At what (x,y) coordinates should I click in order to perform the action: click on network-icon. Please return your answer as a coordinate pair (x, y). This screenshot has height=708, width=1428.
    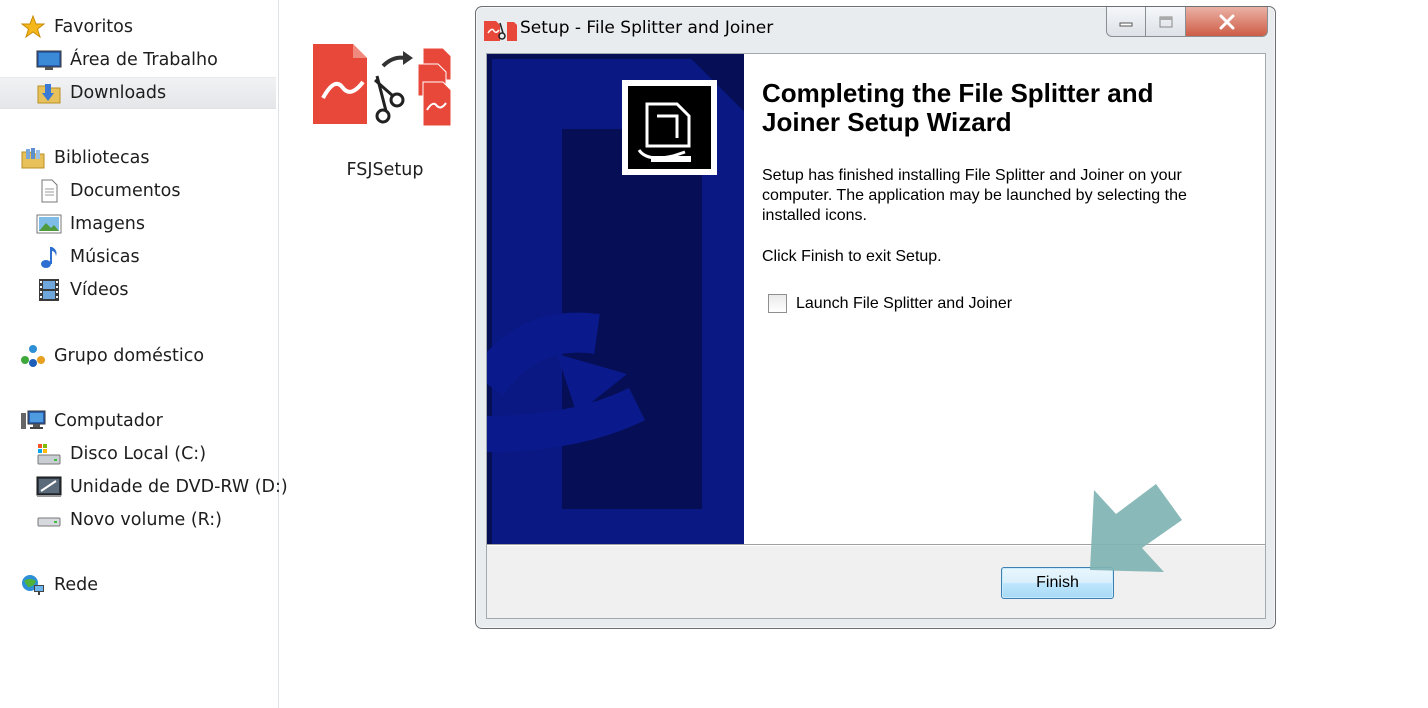
    Looking at the image, I should click on (33, 585).